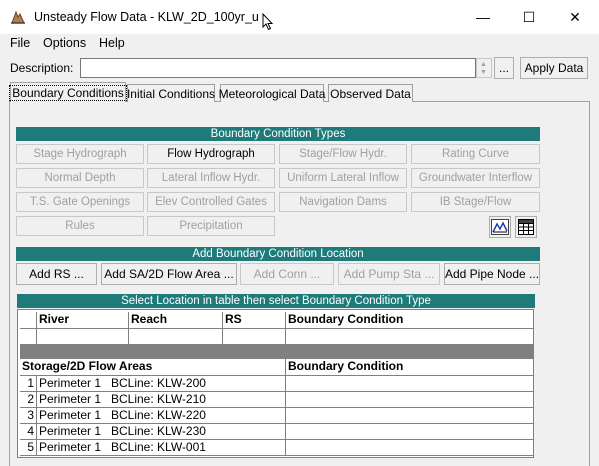 The width and height of the screenshot is (599, 466). Describe the element at coordinates (276, 352) in the screenshot. I see `table-section-divider` at that location.